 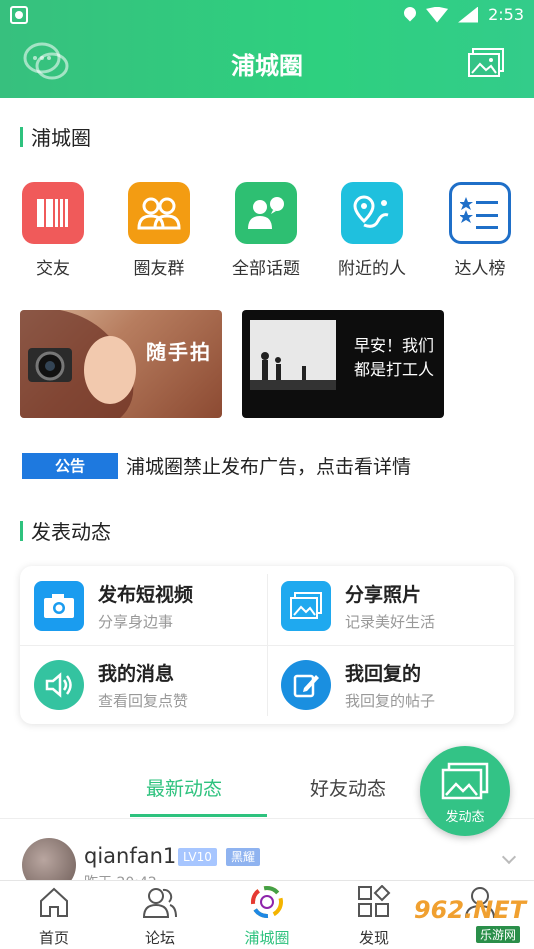 What do you see at coordinates (509, 857) in the screenshot?
I see `chevron-down-icon` at bounding box center [509, 857].